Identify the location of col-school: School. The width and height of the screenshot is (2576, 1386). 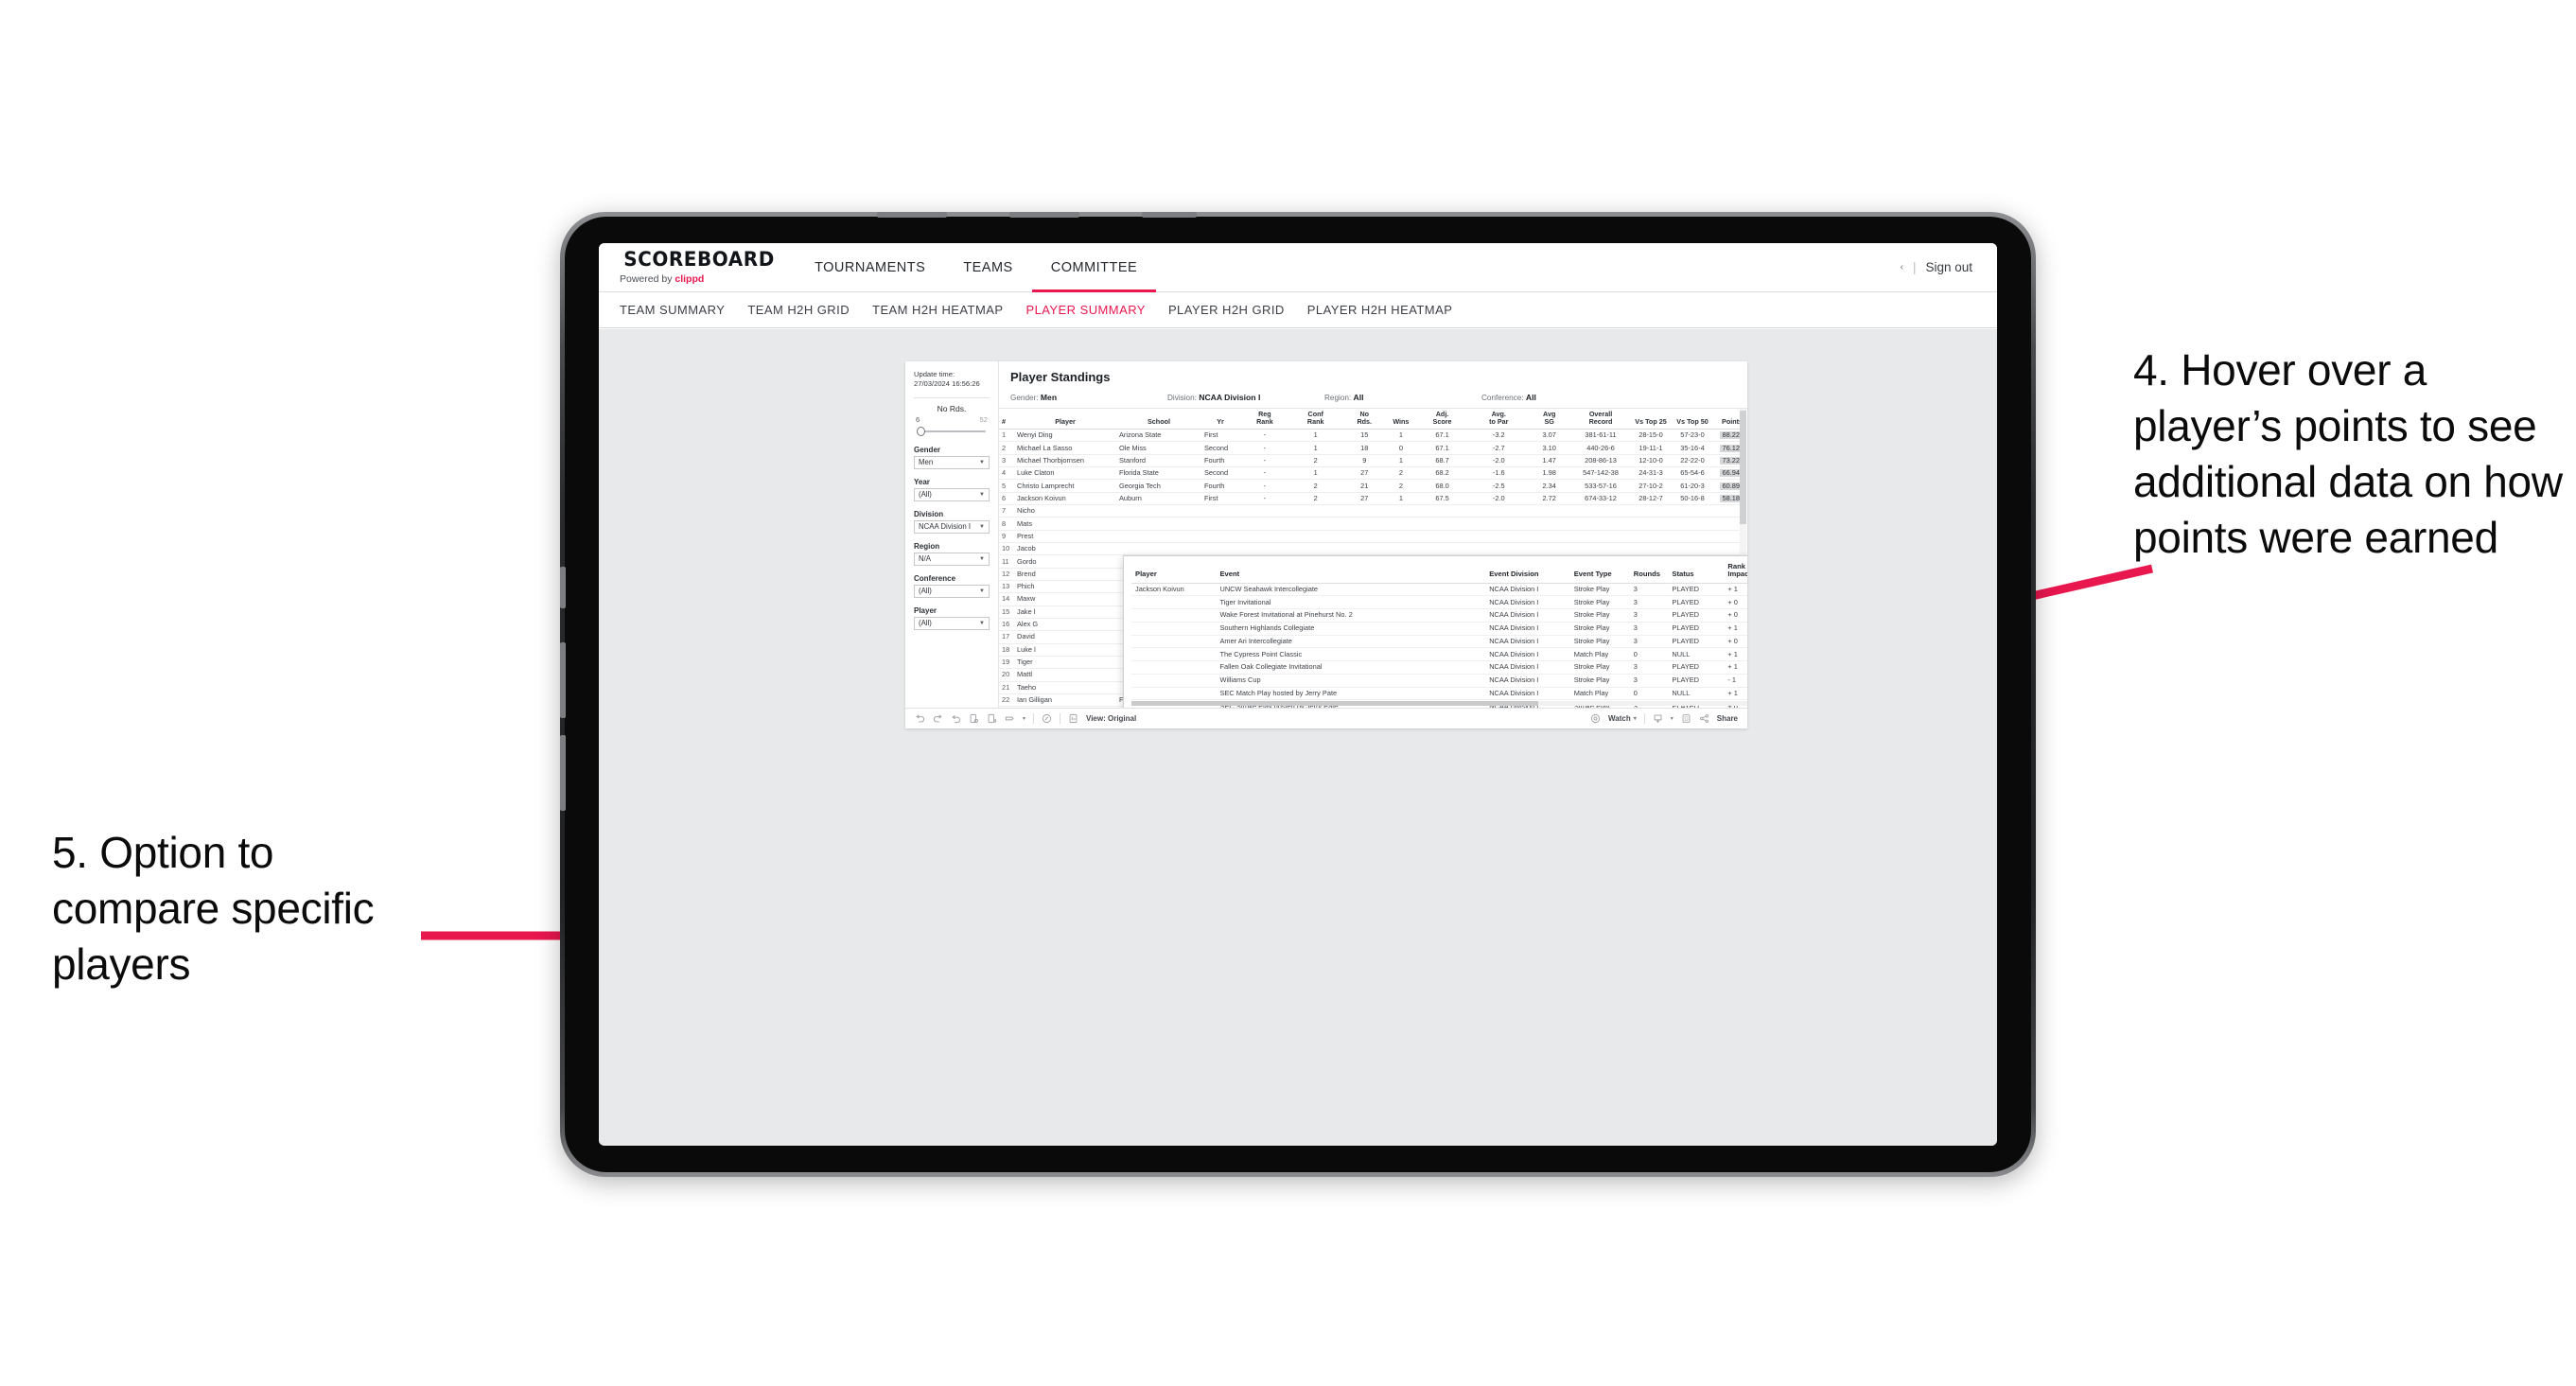
(1159, 419).